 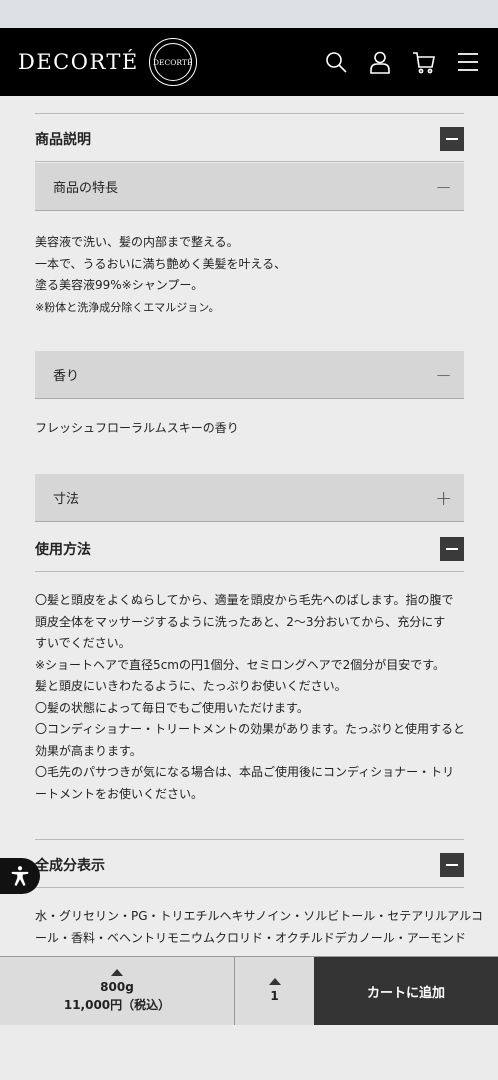 I want to click on quantity-selector: 1, so click(x=274, y=991).